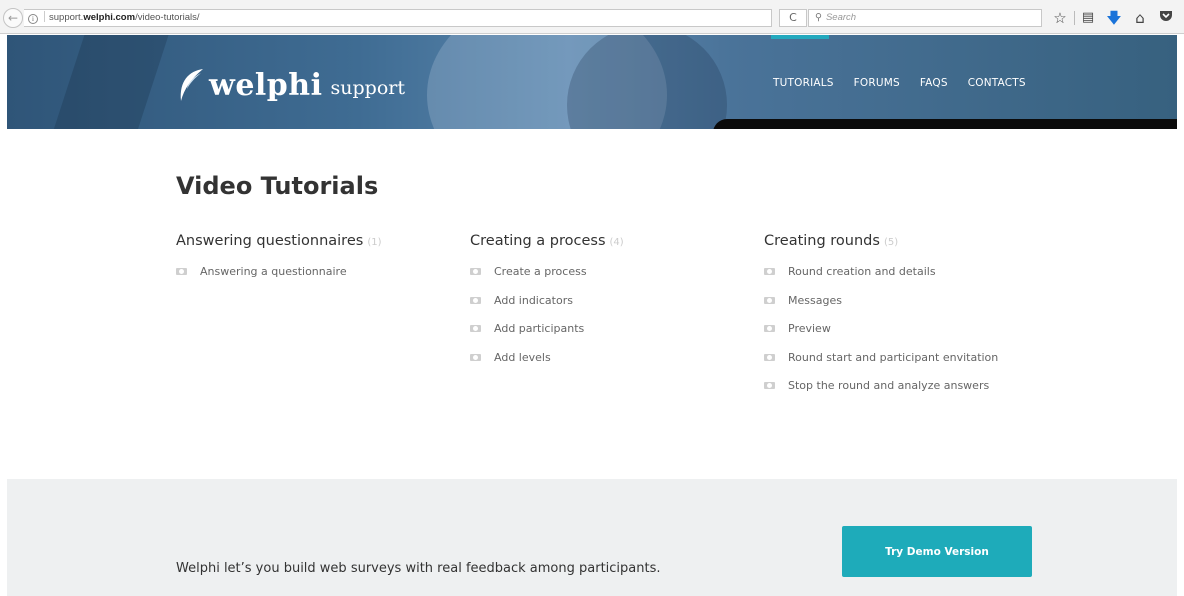 The width and height of the screenshot is (1184, 596). Describe the element at coordinates (841, 17) in the screenshot. I see `search-placeholder: Search` at that location.